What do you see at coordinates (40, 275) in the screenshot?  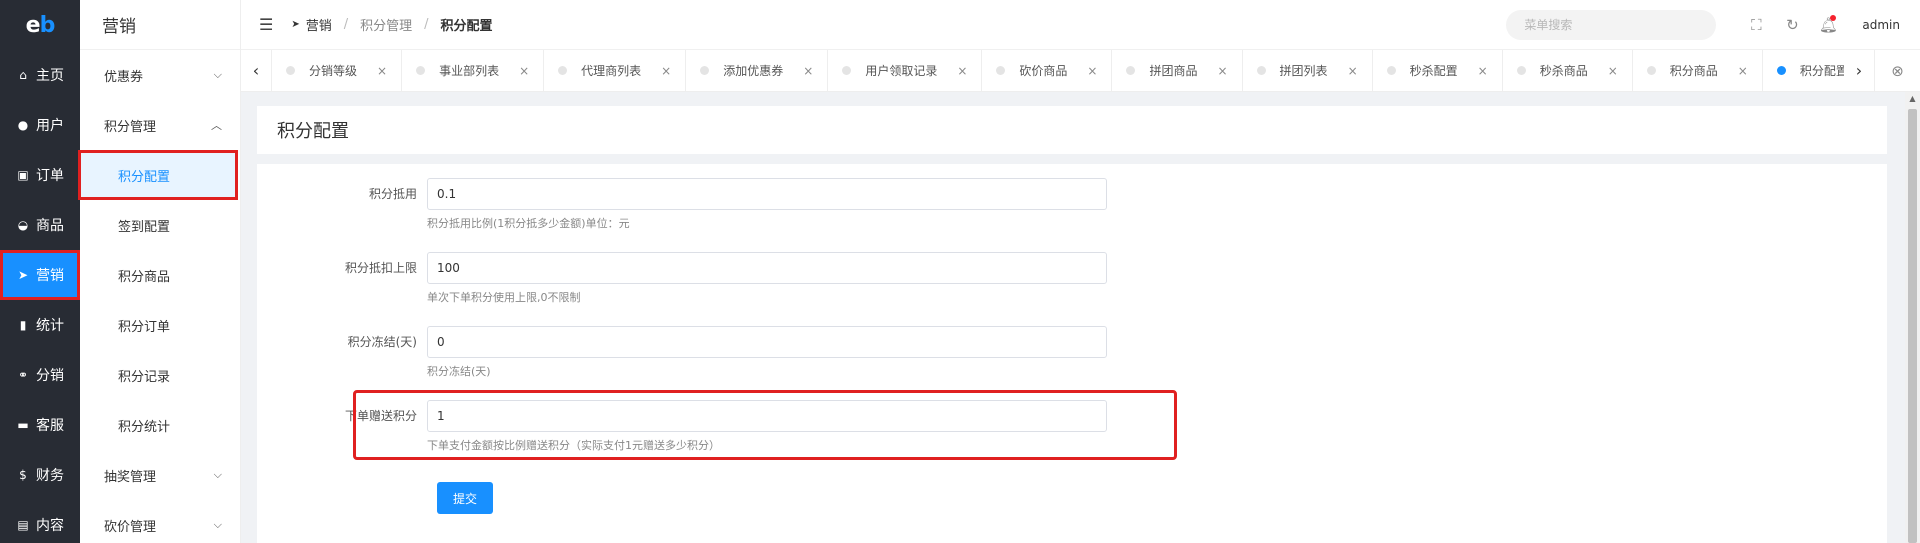 I see `rail-item-4: ➤ 营销` at bounding box center [40, 275].